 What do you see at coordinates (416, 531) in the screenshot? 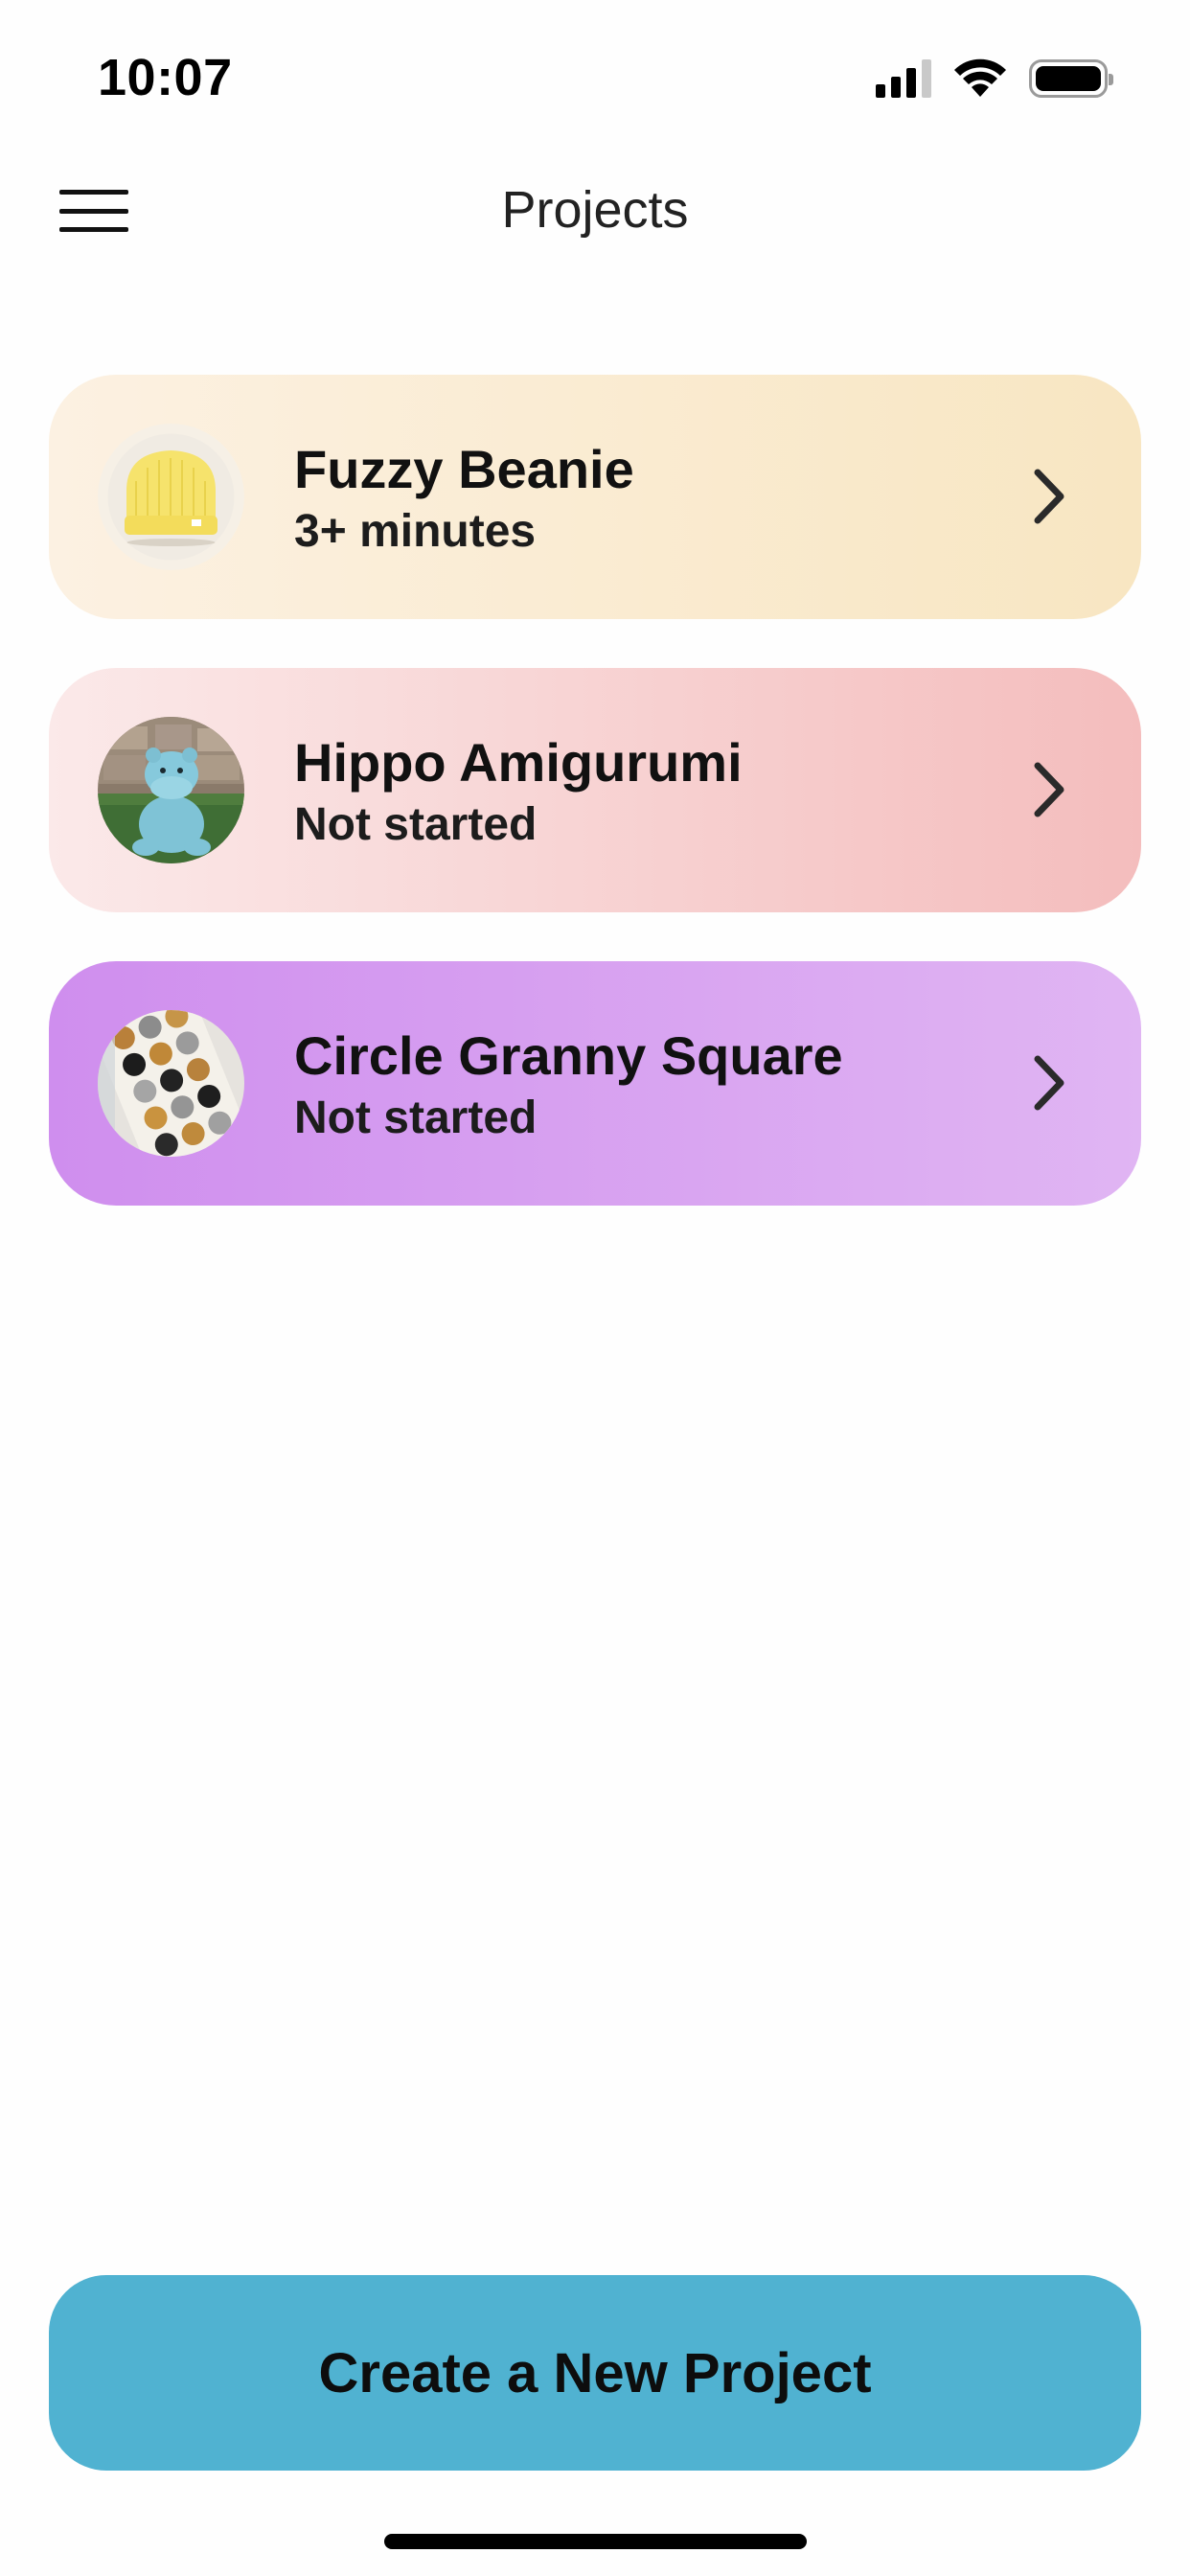
I see `project-progress: 3+ minutes` at bounding box center [416, 531].